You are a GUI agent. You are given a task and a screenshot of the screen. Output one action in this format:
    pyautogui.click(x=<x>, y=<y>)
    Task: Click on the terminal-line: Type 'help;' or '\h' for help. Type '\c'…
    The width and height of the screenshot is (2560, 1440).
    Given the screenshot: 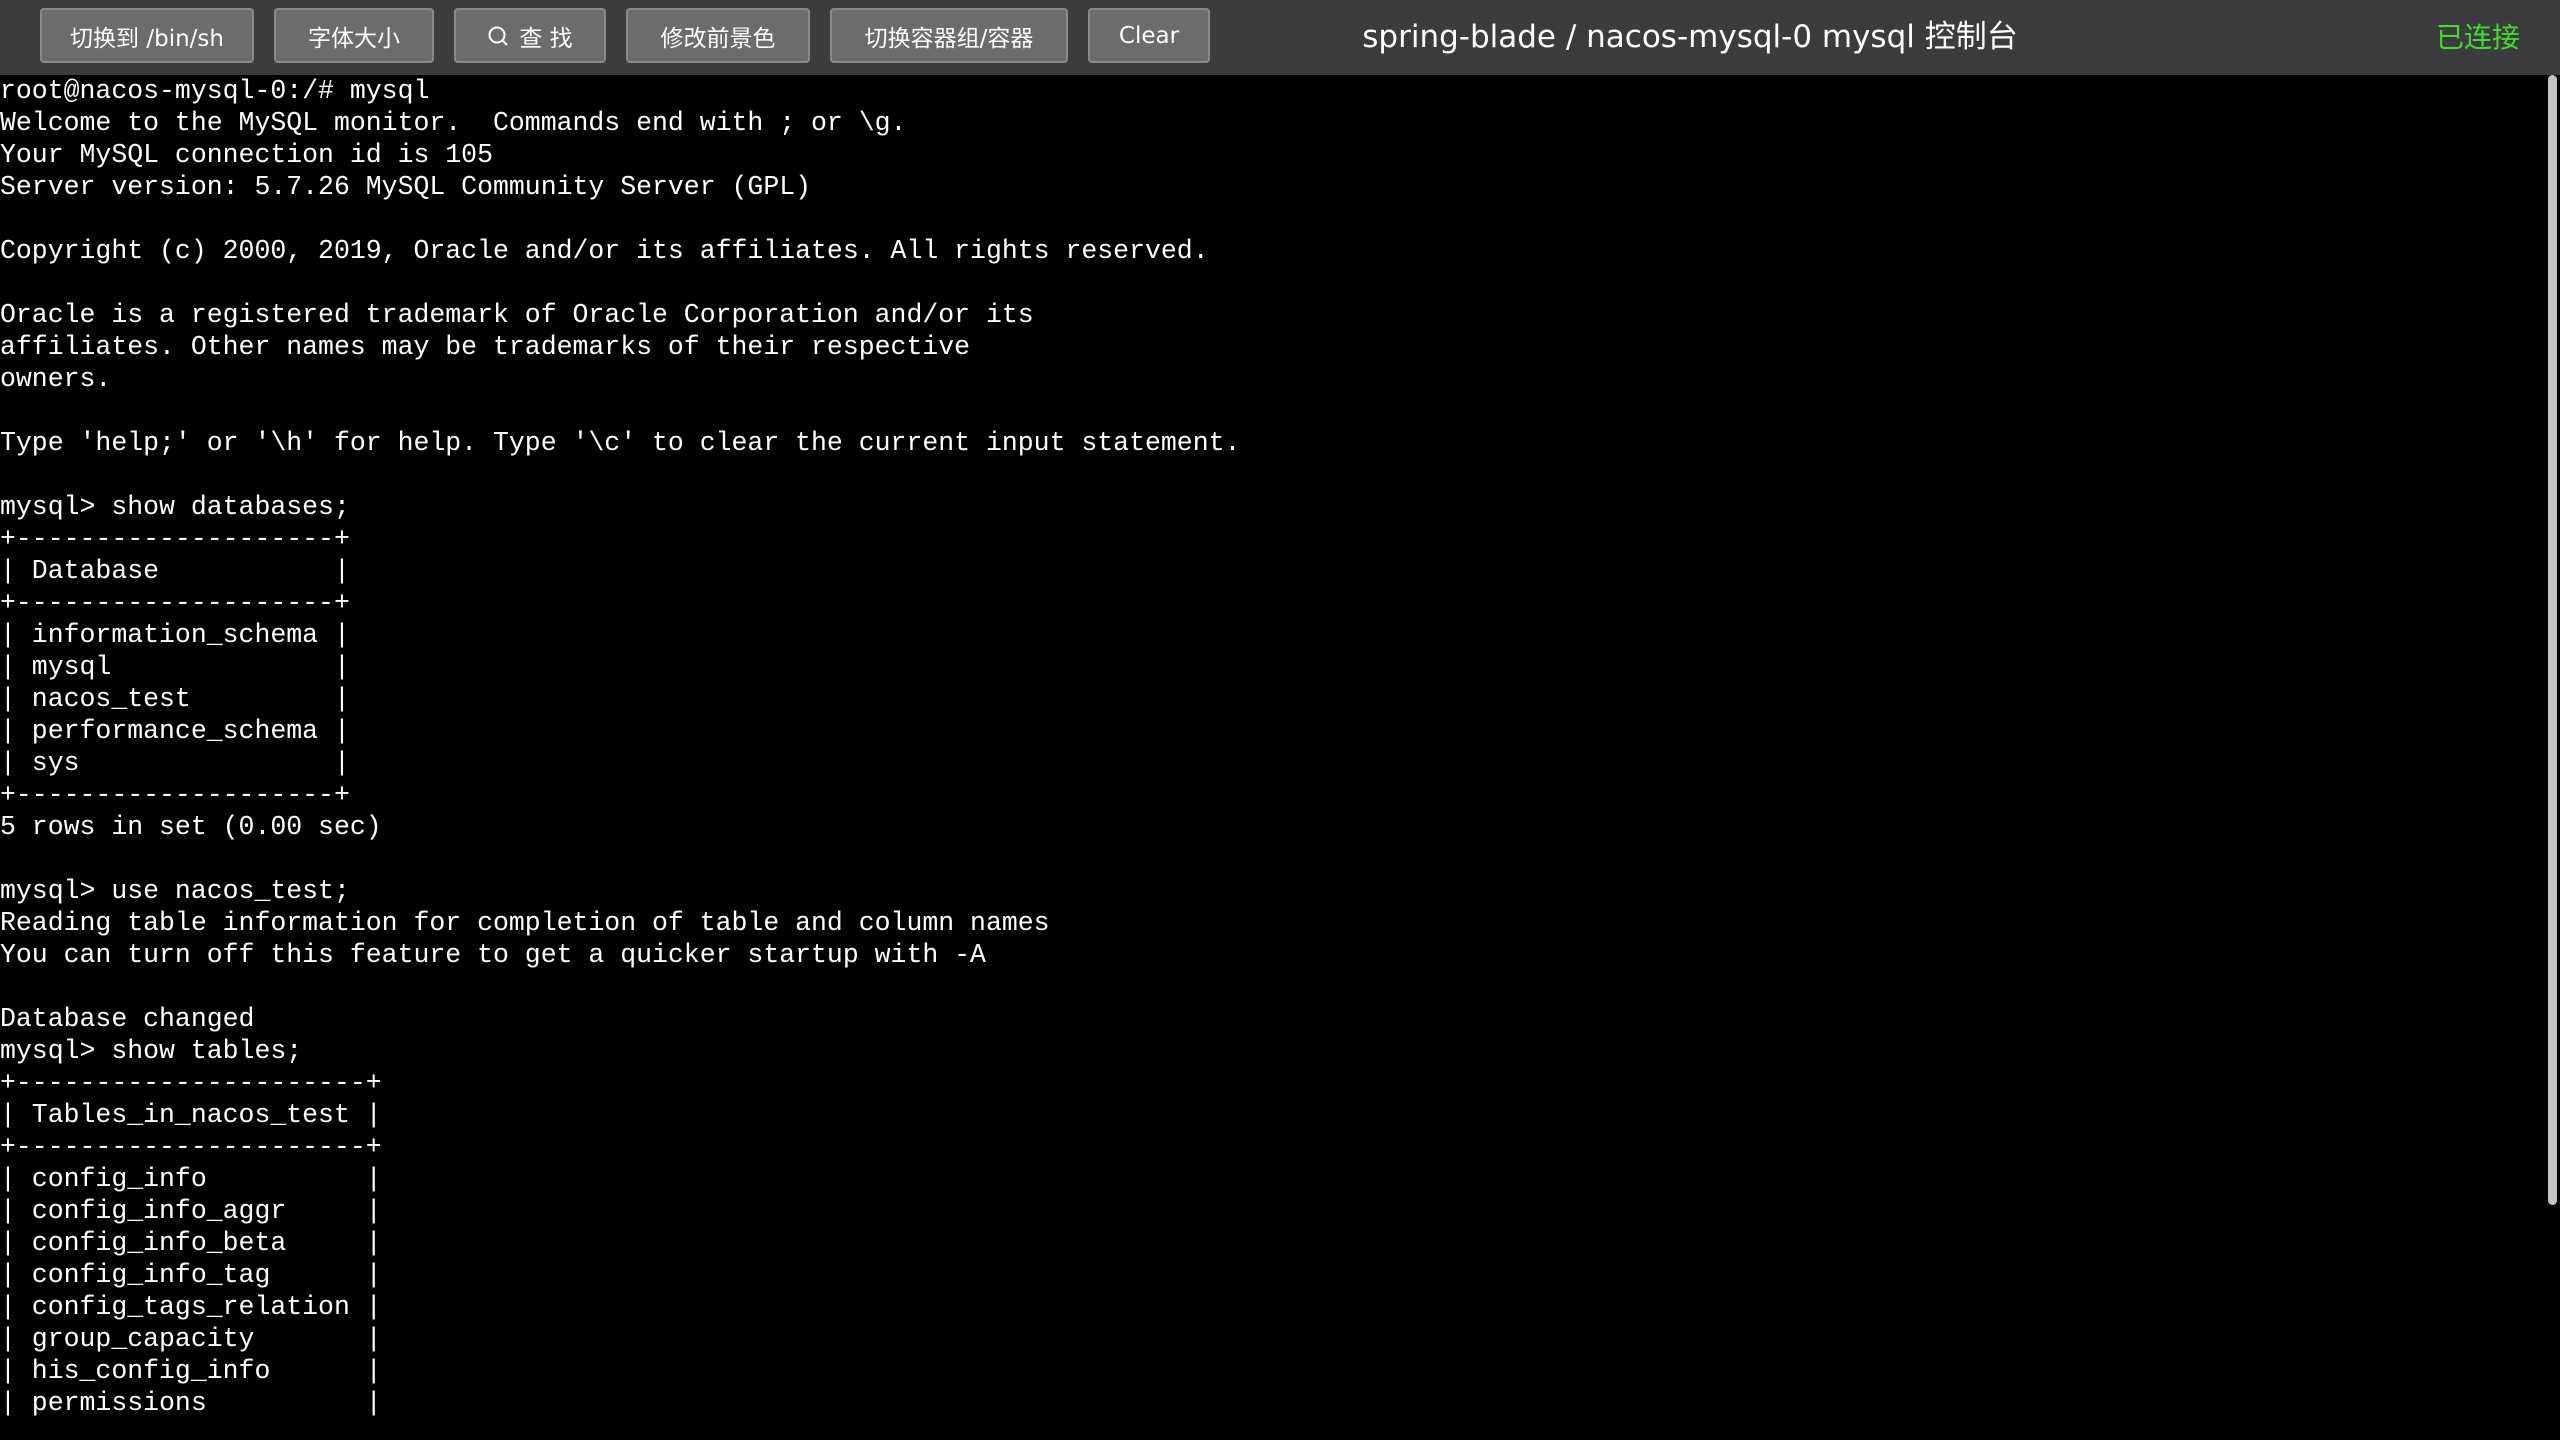 What is the action you would take?
    pyautogui.click(x=620, y=443)
    